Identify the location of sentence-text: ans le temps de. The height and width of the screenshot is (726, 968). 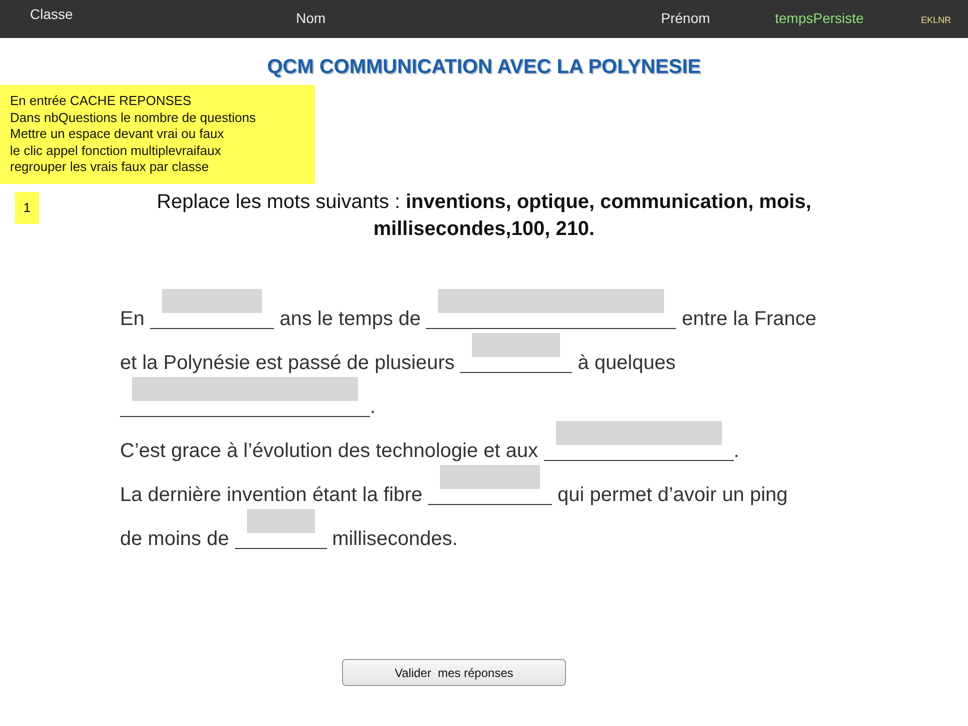
(350, 319).